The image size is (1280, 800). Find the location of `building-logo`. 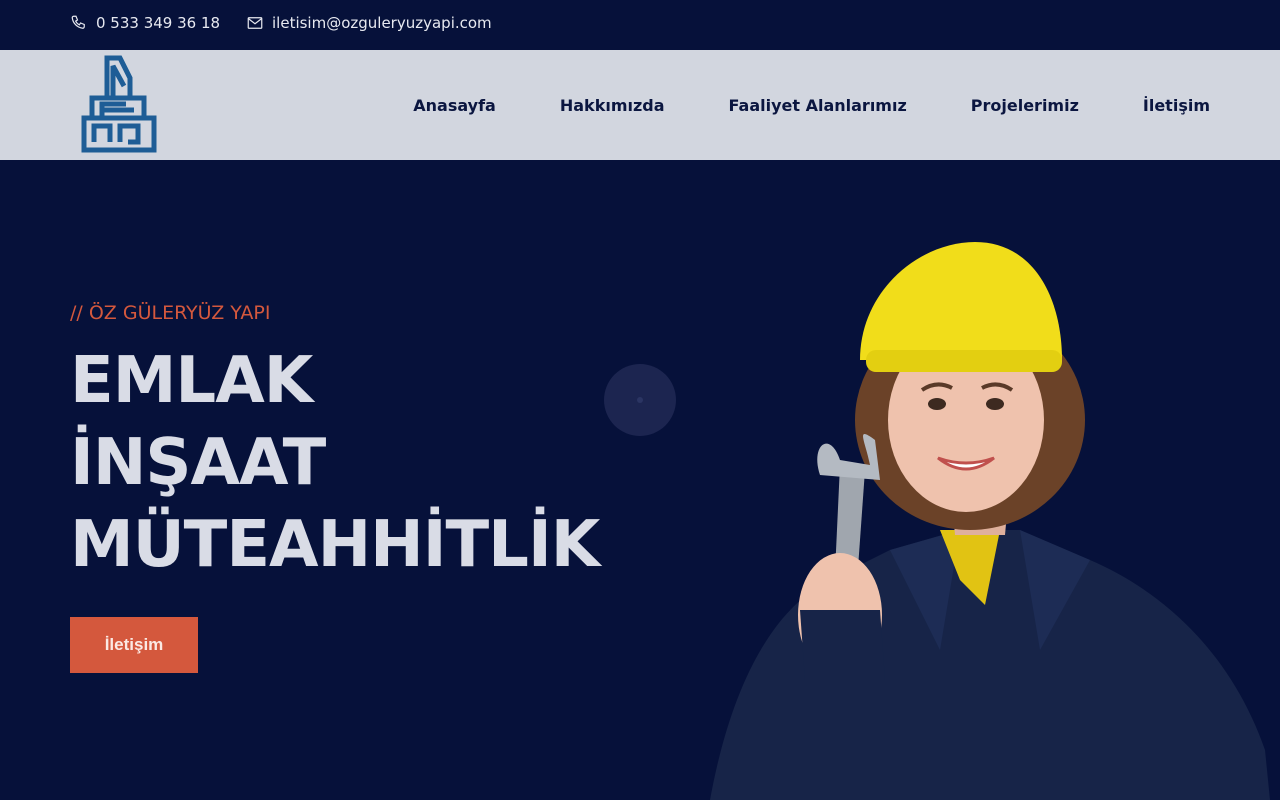

building-logo is located at coordinates (119, 104).